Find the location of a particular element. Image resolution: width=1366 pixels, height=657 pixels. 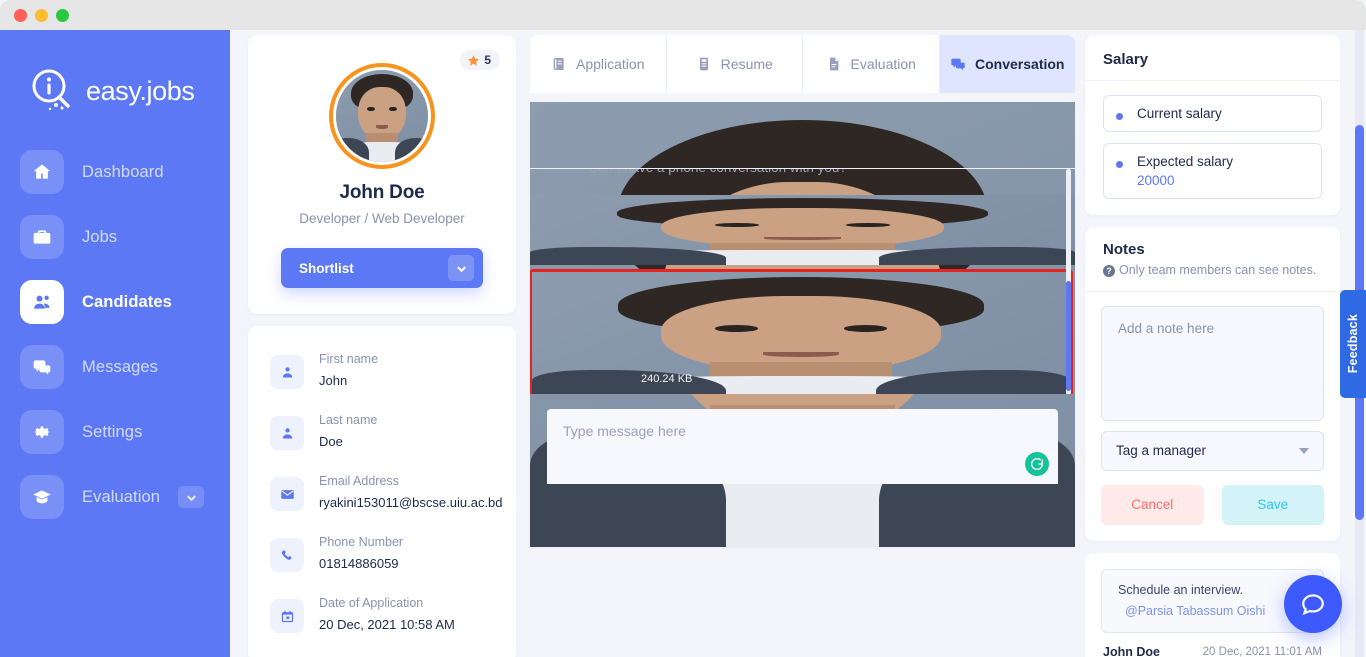

rating-value: 5 is located at coordinates (487, 60).